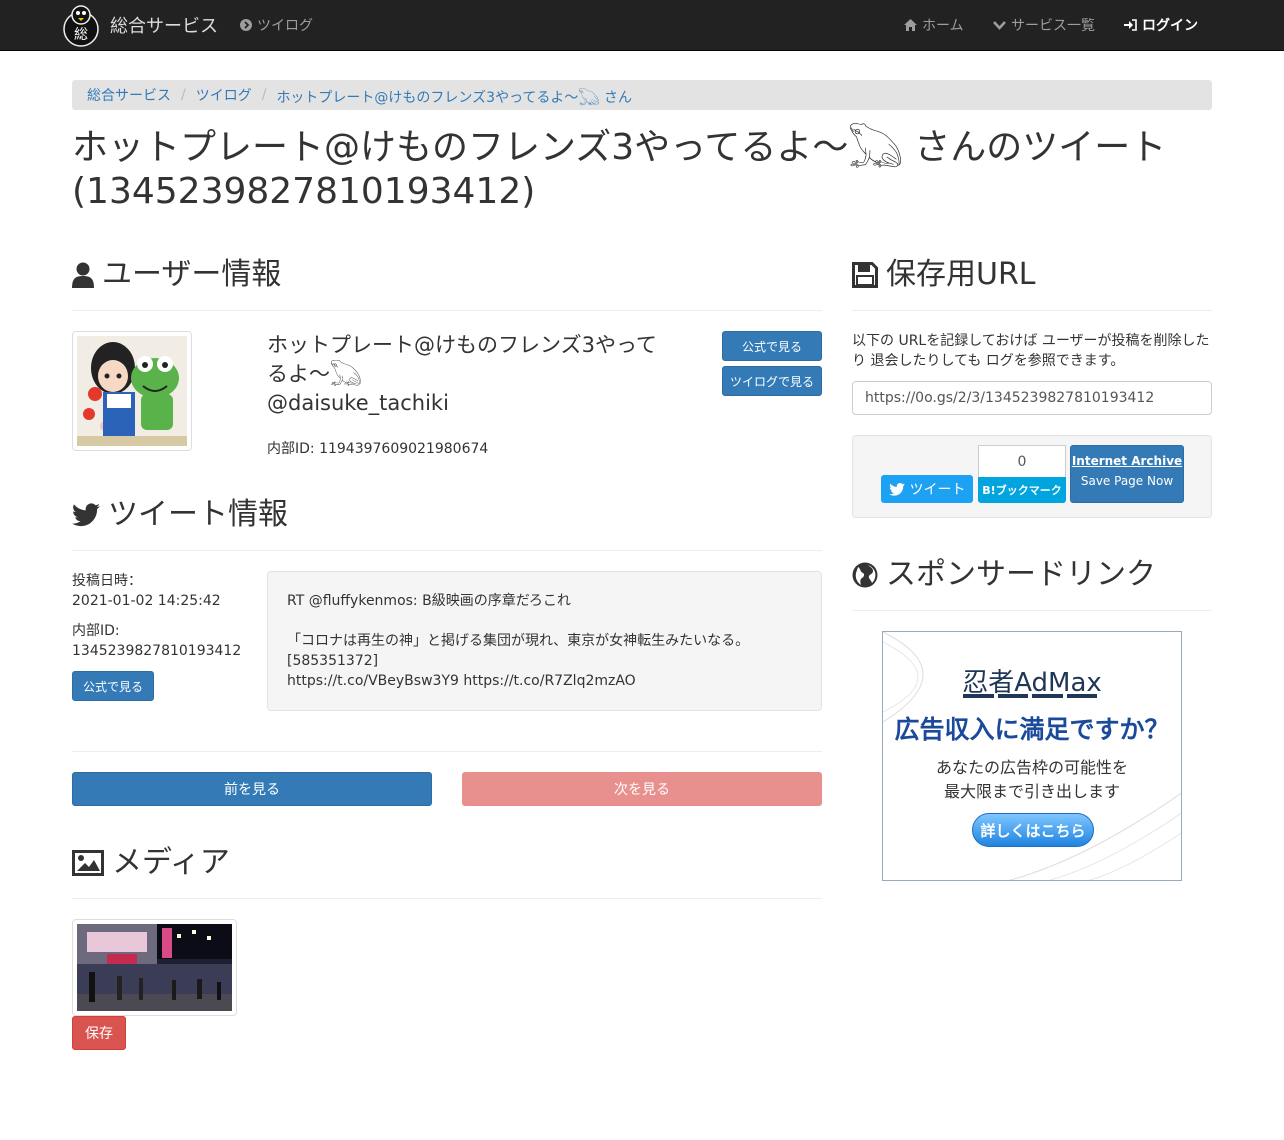 The image size is (1284, 1140). Describe the element at coordinates (99, 1033) in the screenshot. I see `save-media-button: 保存` at that location.